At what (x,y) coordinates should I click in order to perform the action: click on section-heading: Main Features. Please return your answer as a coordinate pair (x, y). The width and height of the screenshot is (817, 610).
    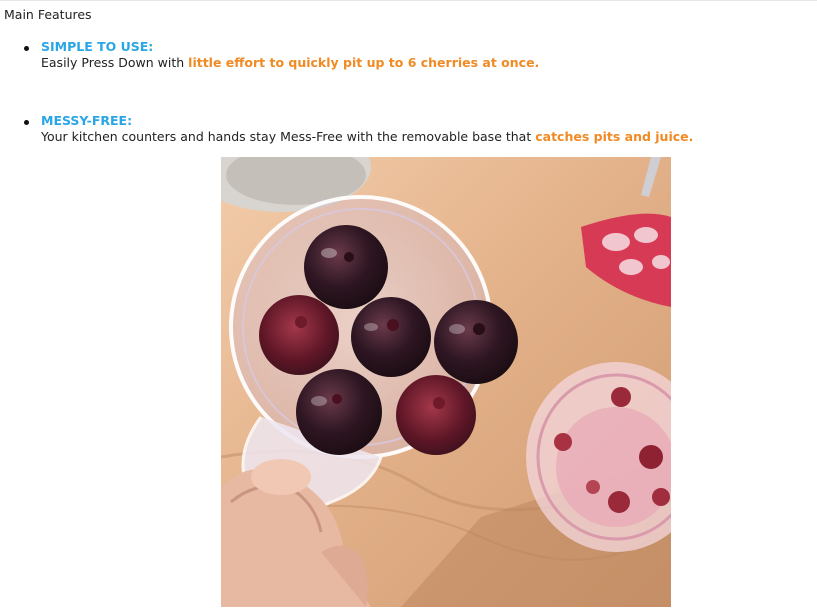
    Looking at the image, I should click on (48, 14).